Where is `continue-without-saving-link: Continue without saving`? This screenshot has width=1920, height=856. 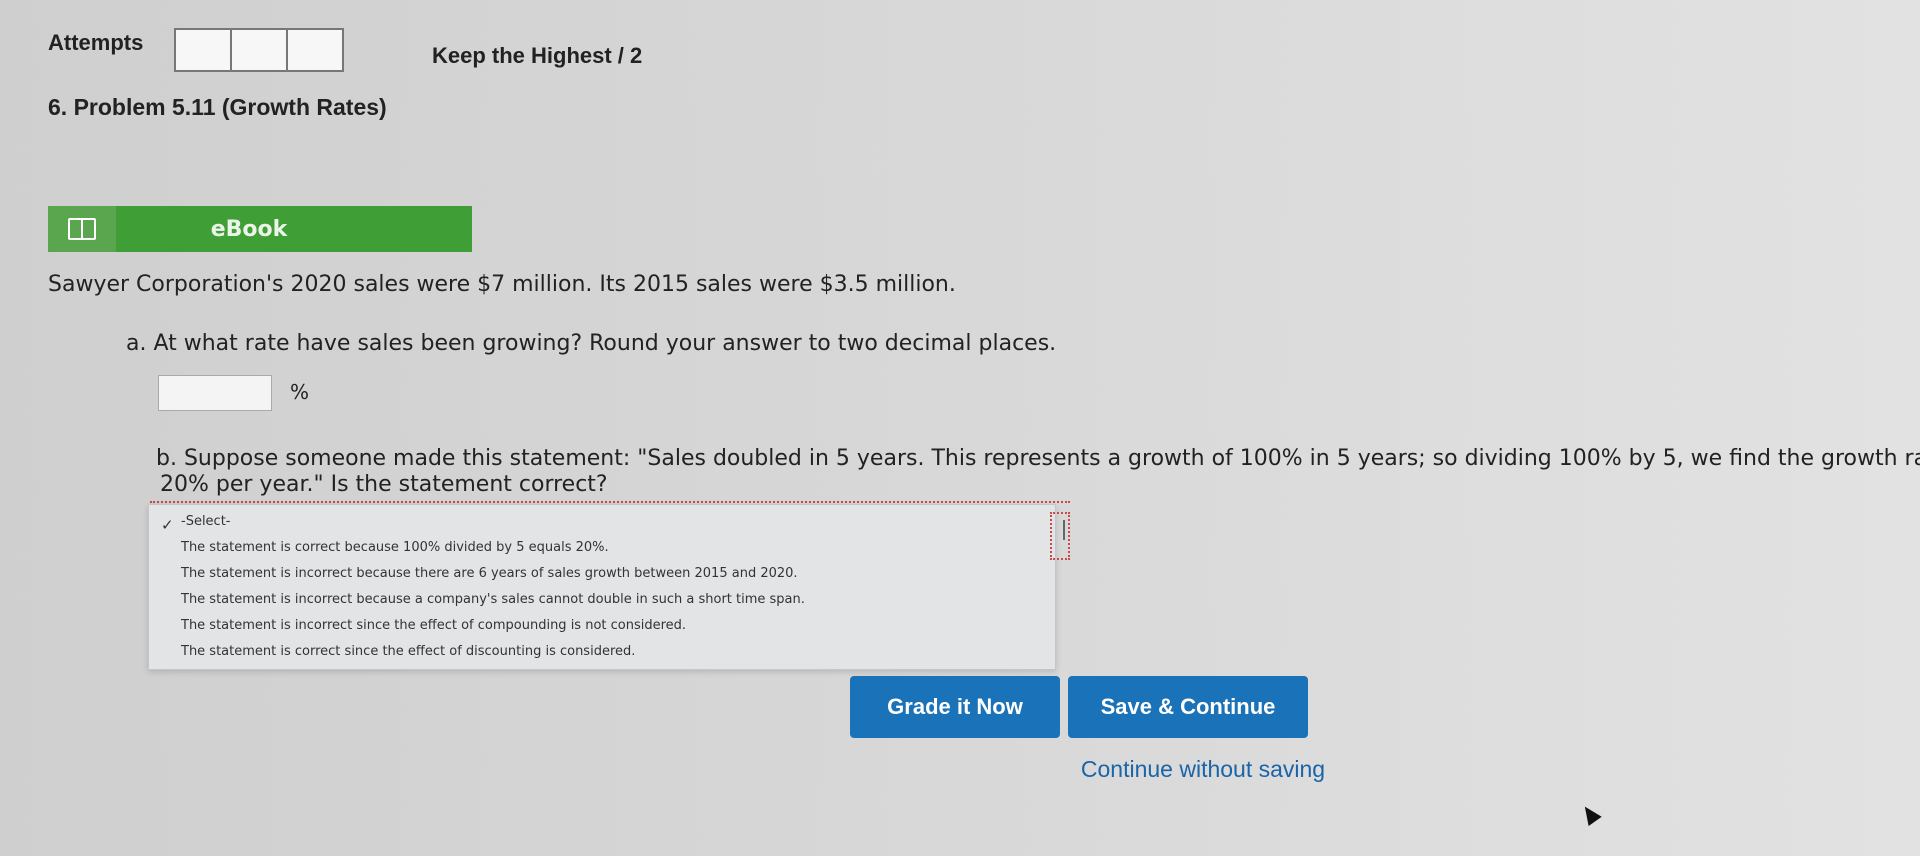
continue-without-saving-link: Continue without saving is located at coordinates (1203, 769).